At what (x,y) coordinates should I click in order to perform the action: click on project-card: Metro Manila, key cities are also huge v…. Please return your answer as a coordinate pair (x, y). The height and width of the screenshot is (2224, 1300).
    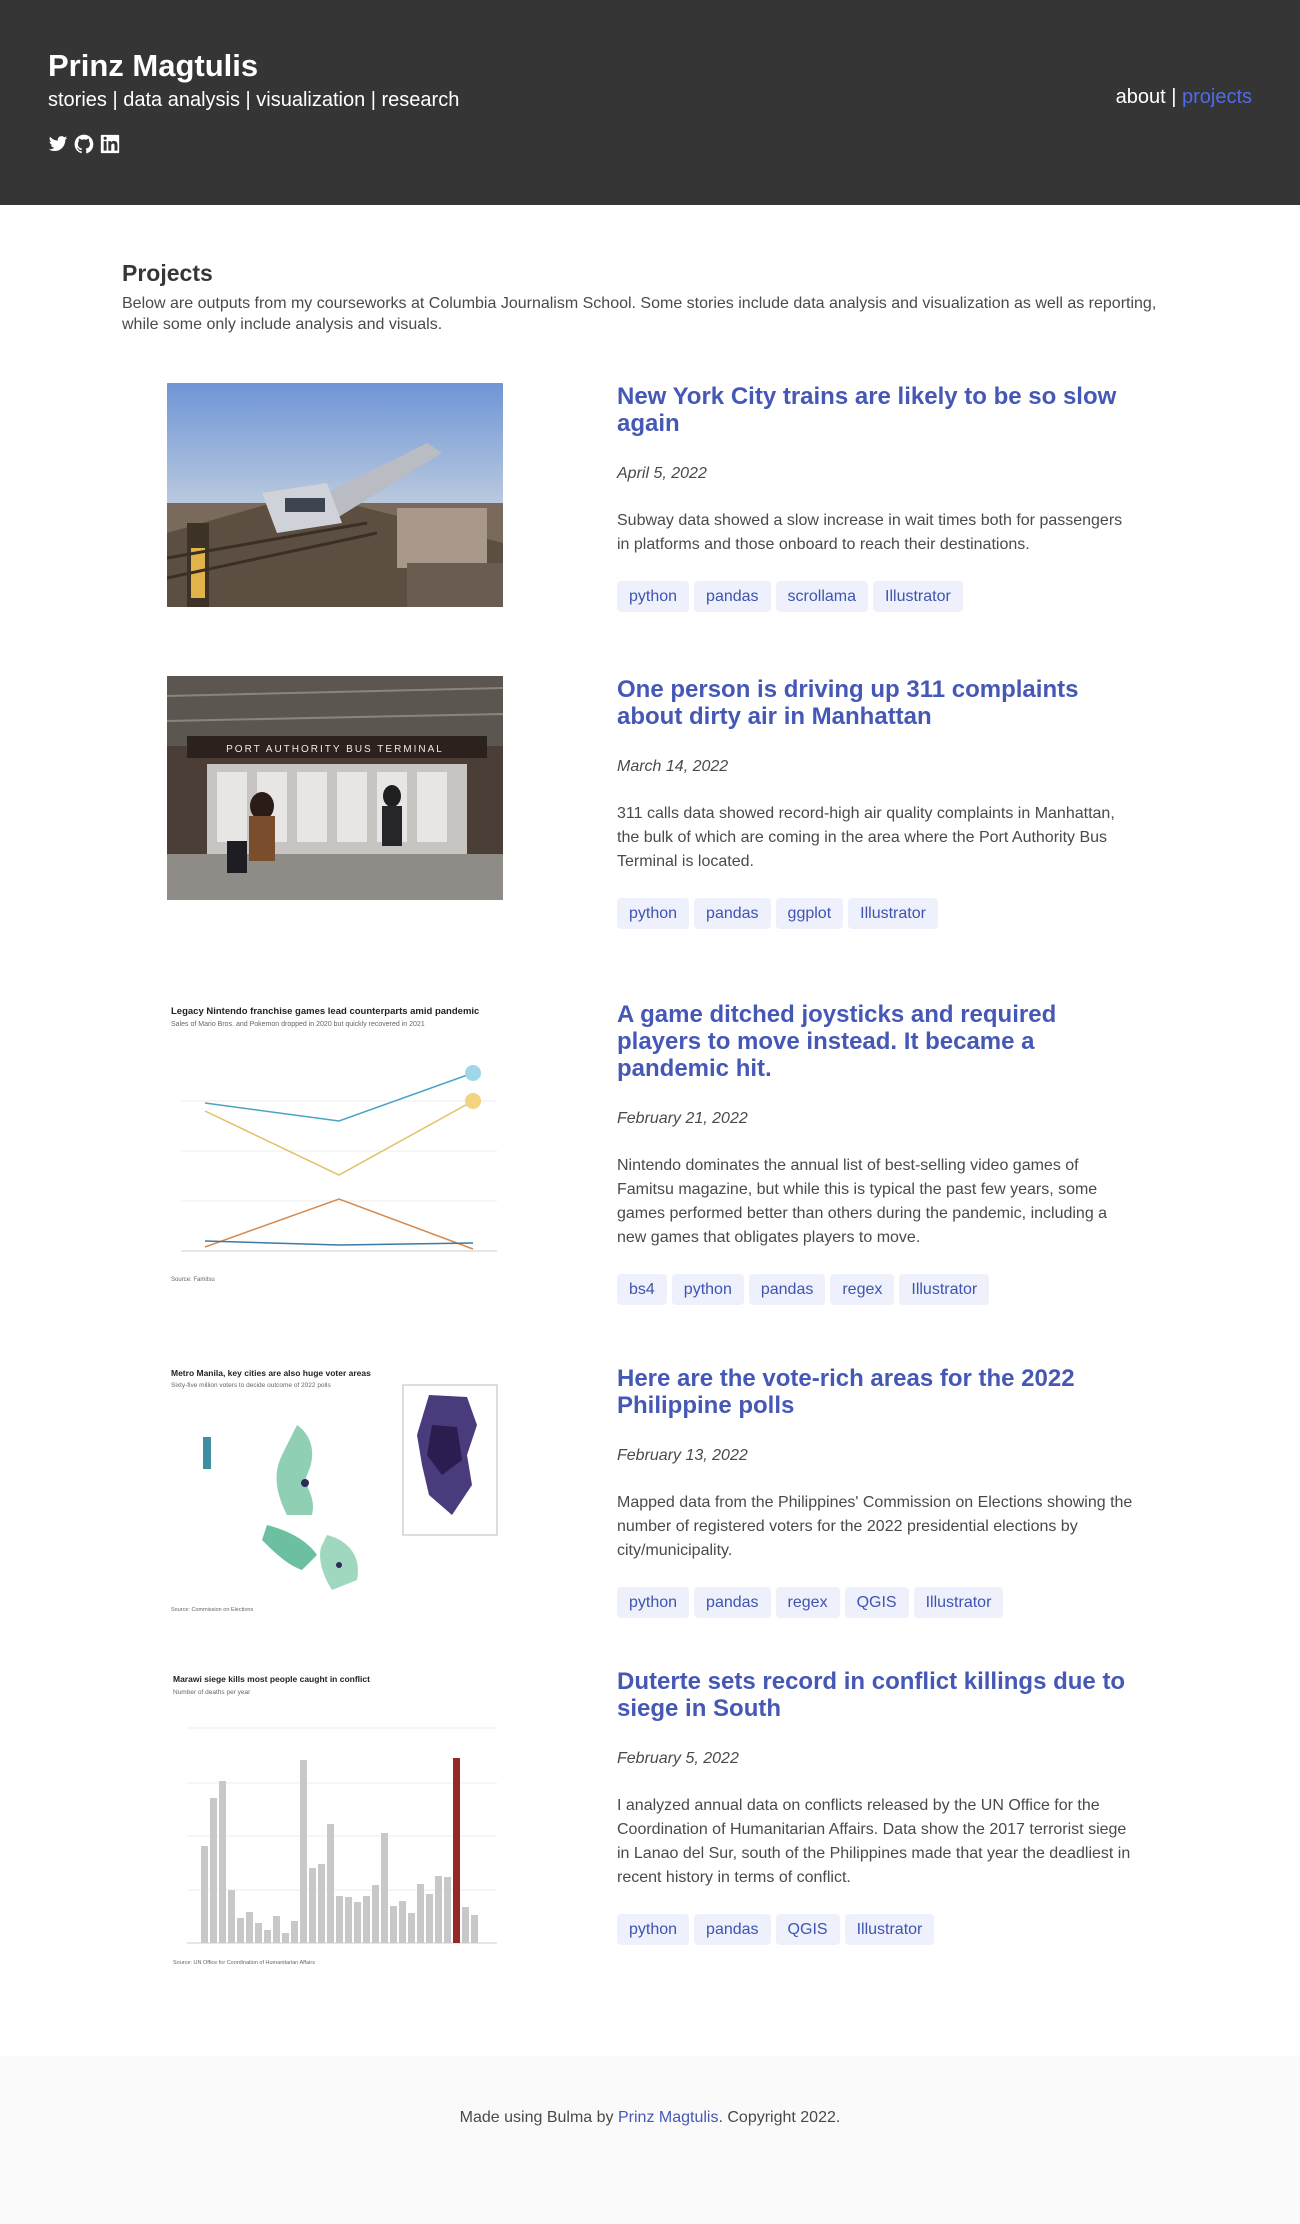
    Looking at the image, I should click on (650, 1491).